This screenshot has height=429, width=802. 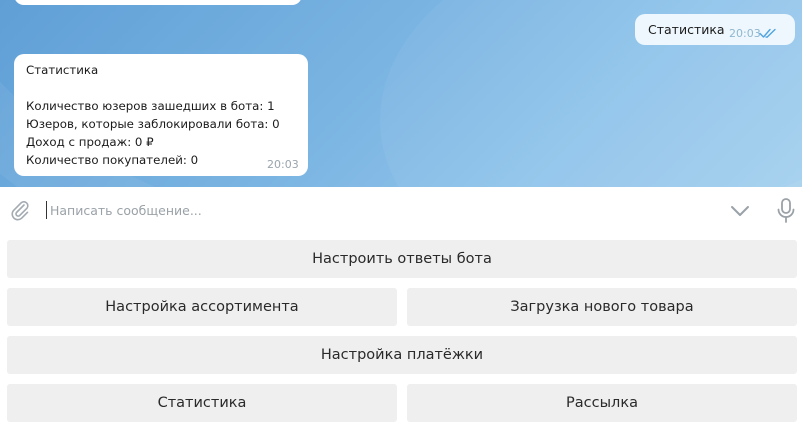 I want to click on statistics-button: Статистика, so click(x=202, y=403).